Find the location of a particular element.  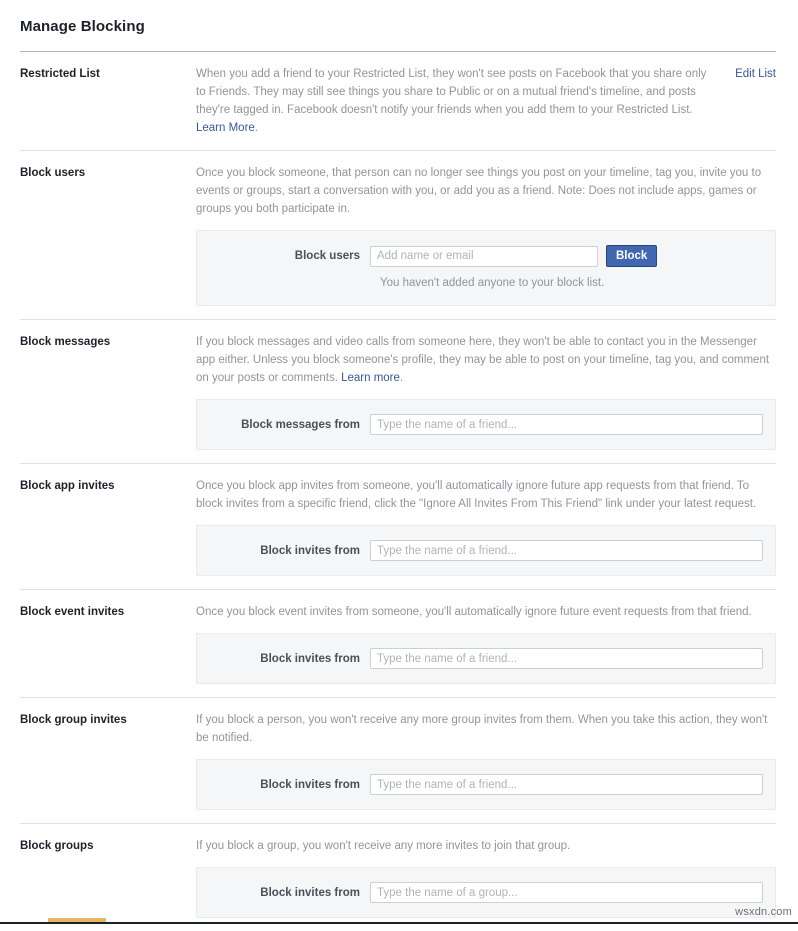

watermark: wsxdn.com is located at coordinates (763, 912).